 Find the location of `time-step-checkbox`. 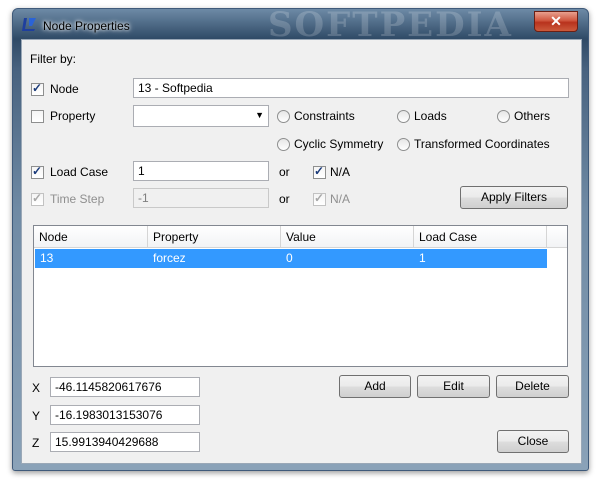

time-step-checkbox is located at coordinates (37, 198).